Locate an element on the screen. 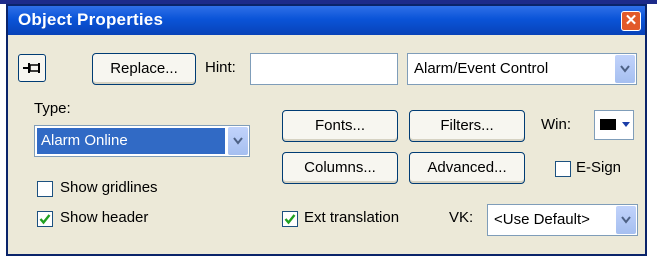 The height and width of the screenshot is (262, 657). title-bar: Object Properties ✕ is located at coordinates (326, 20).